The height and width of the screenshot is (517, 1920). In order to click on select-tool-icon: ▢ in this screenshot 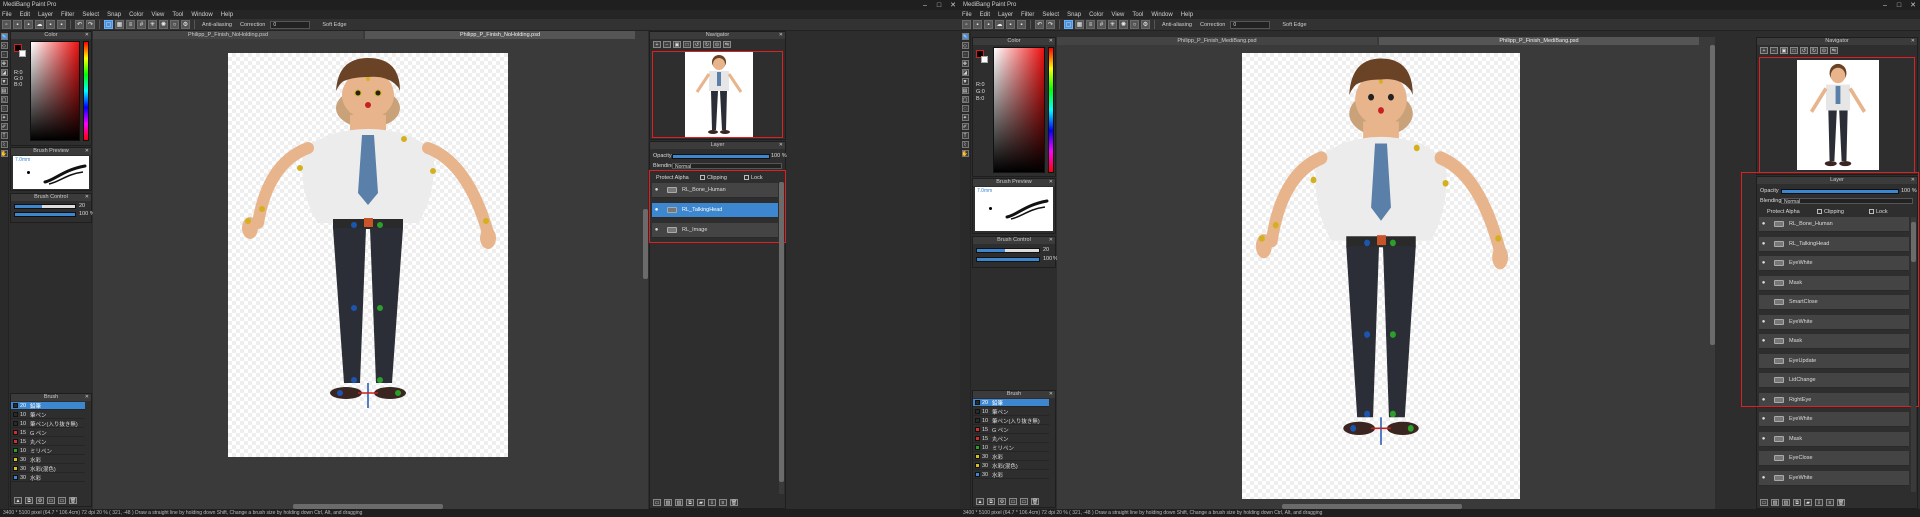, I will do `click(965, 99)`.